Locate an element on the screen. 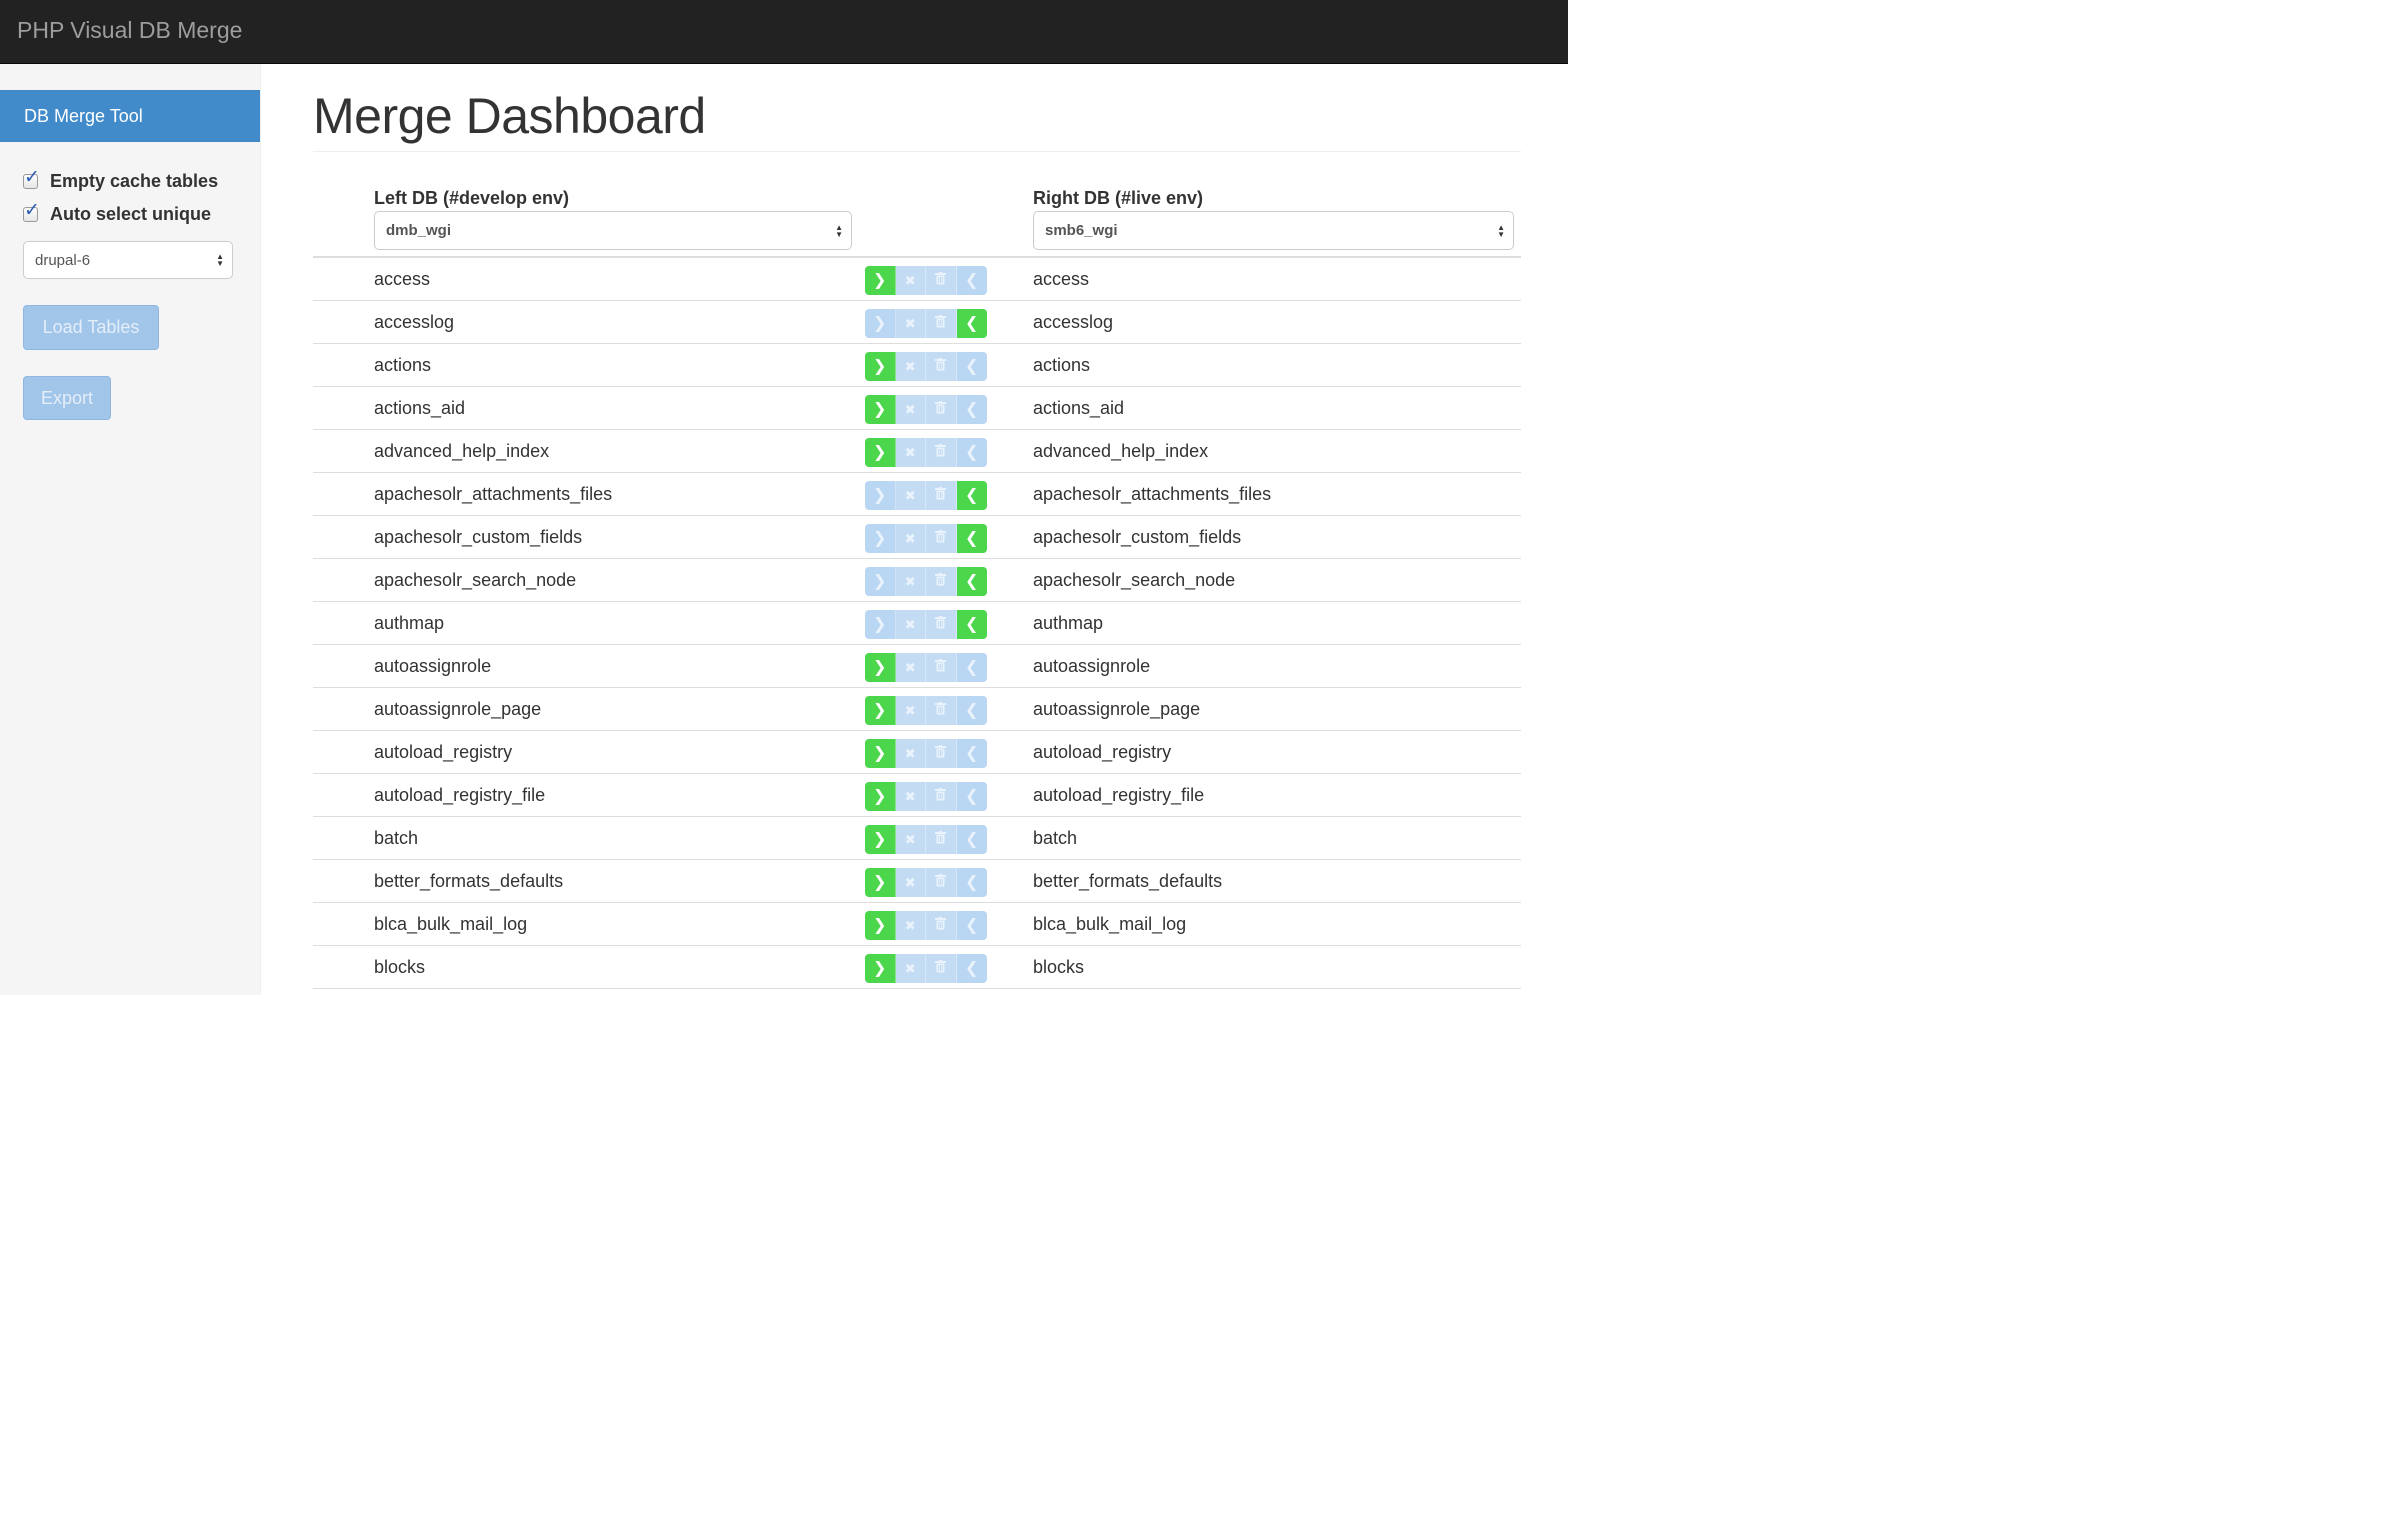  table-row: authmap ❯ ✖ ❮ authmap is located at coordinates (917, 623).